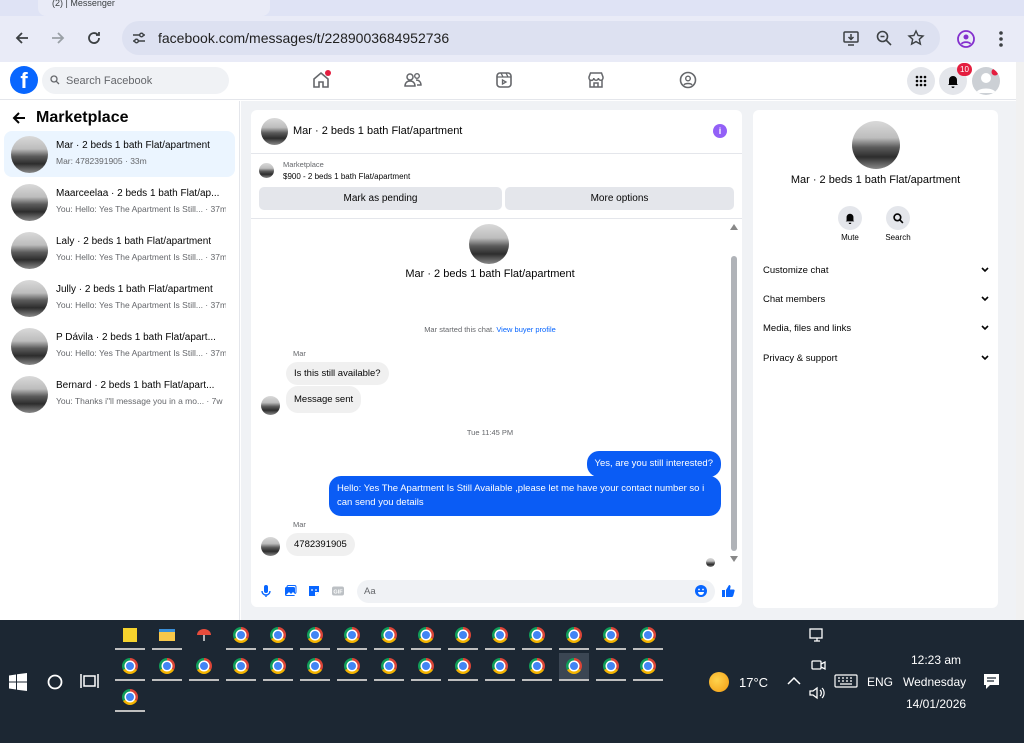 The height and width of the screenshot is (743, 1024). I want to click on scrollbar-thumb, so click(734, 403).